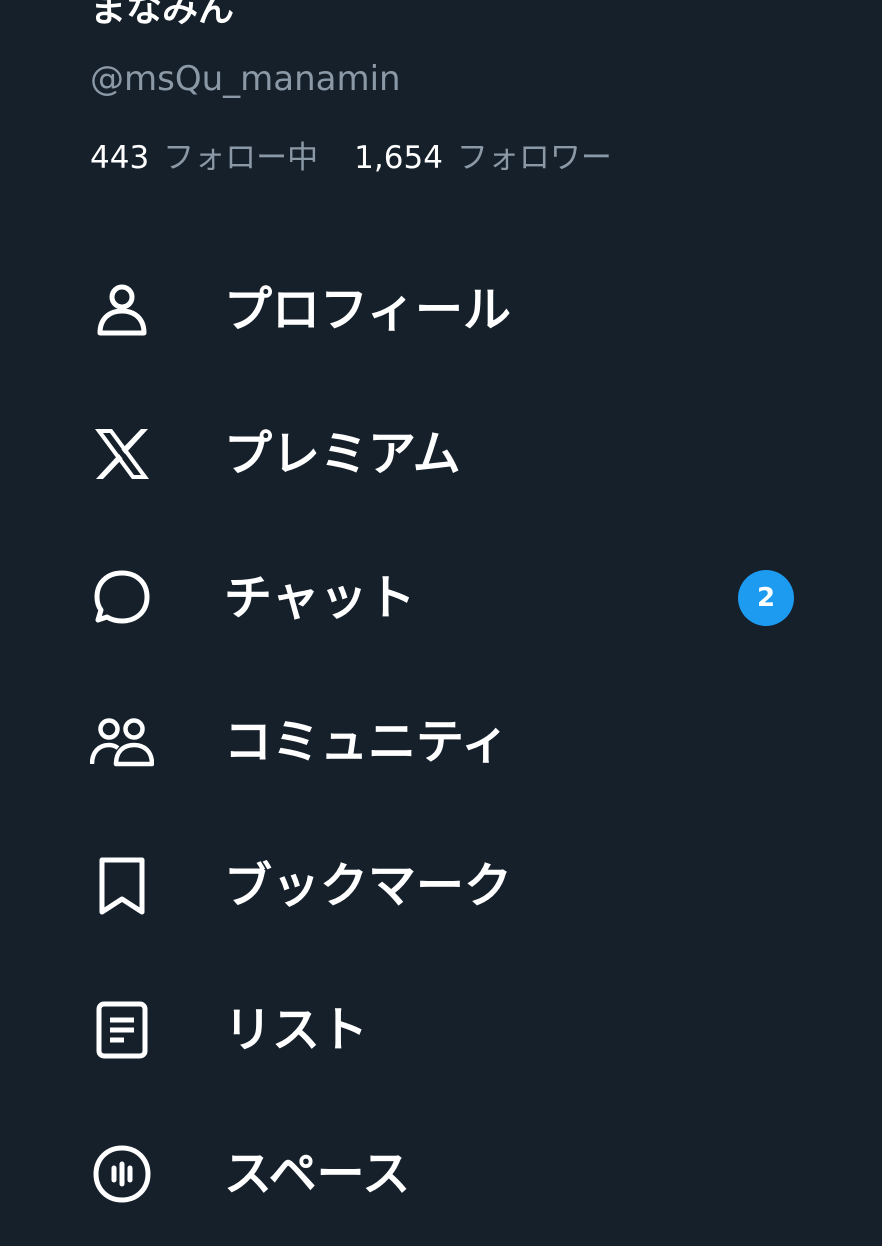 Image resolution: width=882 pixels, height=1246 pixels. I want to click on chat-bubble-icon, so click(122, 598).